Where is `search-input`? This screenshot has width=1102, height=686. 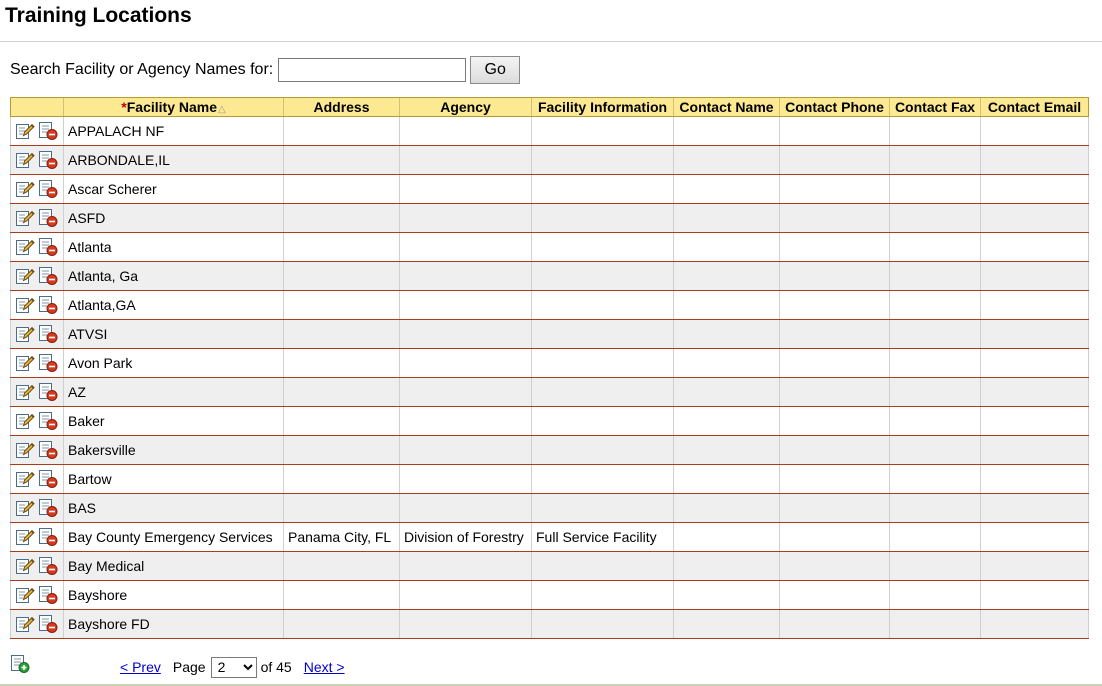
search-input is located at coordinates (372, 70).